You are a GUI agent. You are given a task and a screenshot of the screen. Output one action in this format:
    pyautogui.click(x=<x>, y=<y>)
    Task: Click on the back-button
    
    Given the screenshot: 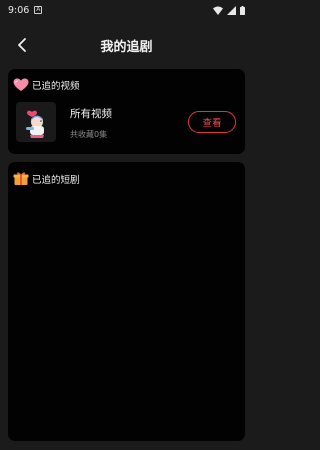 What is the action you would take?
    pyautogui.click(x=22, y=45)
    